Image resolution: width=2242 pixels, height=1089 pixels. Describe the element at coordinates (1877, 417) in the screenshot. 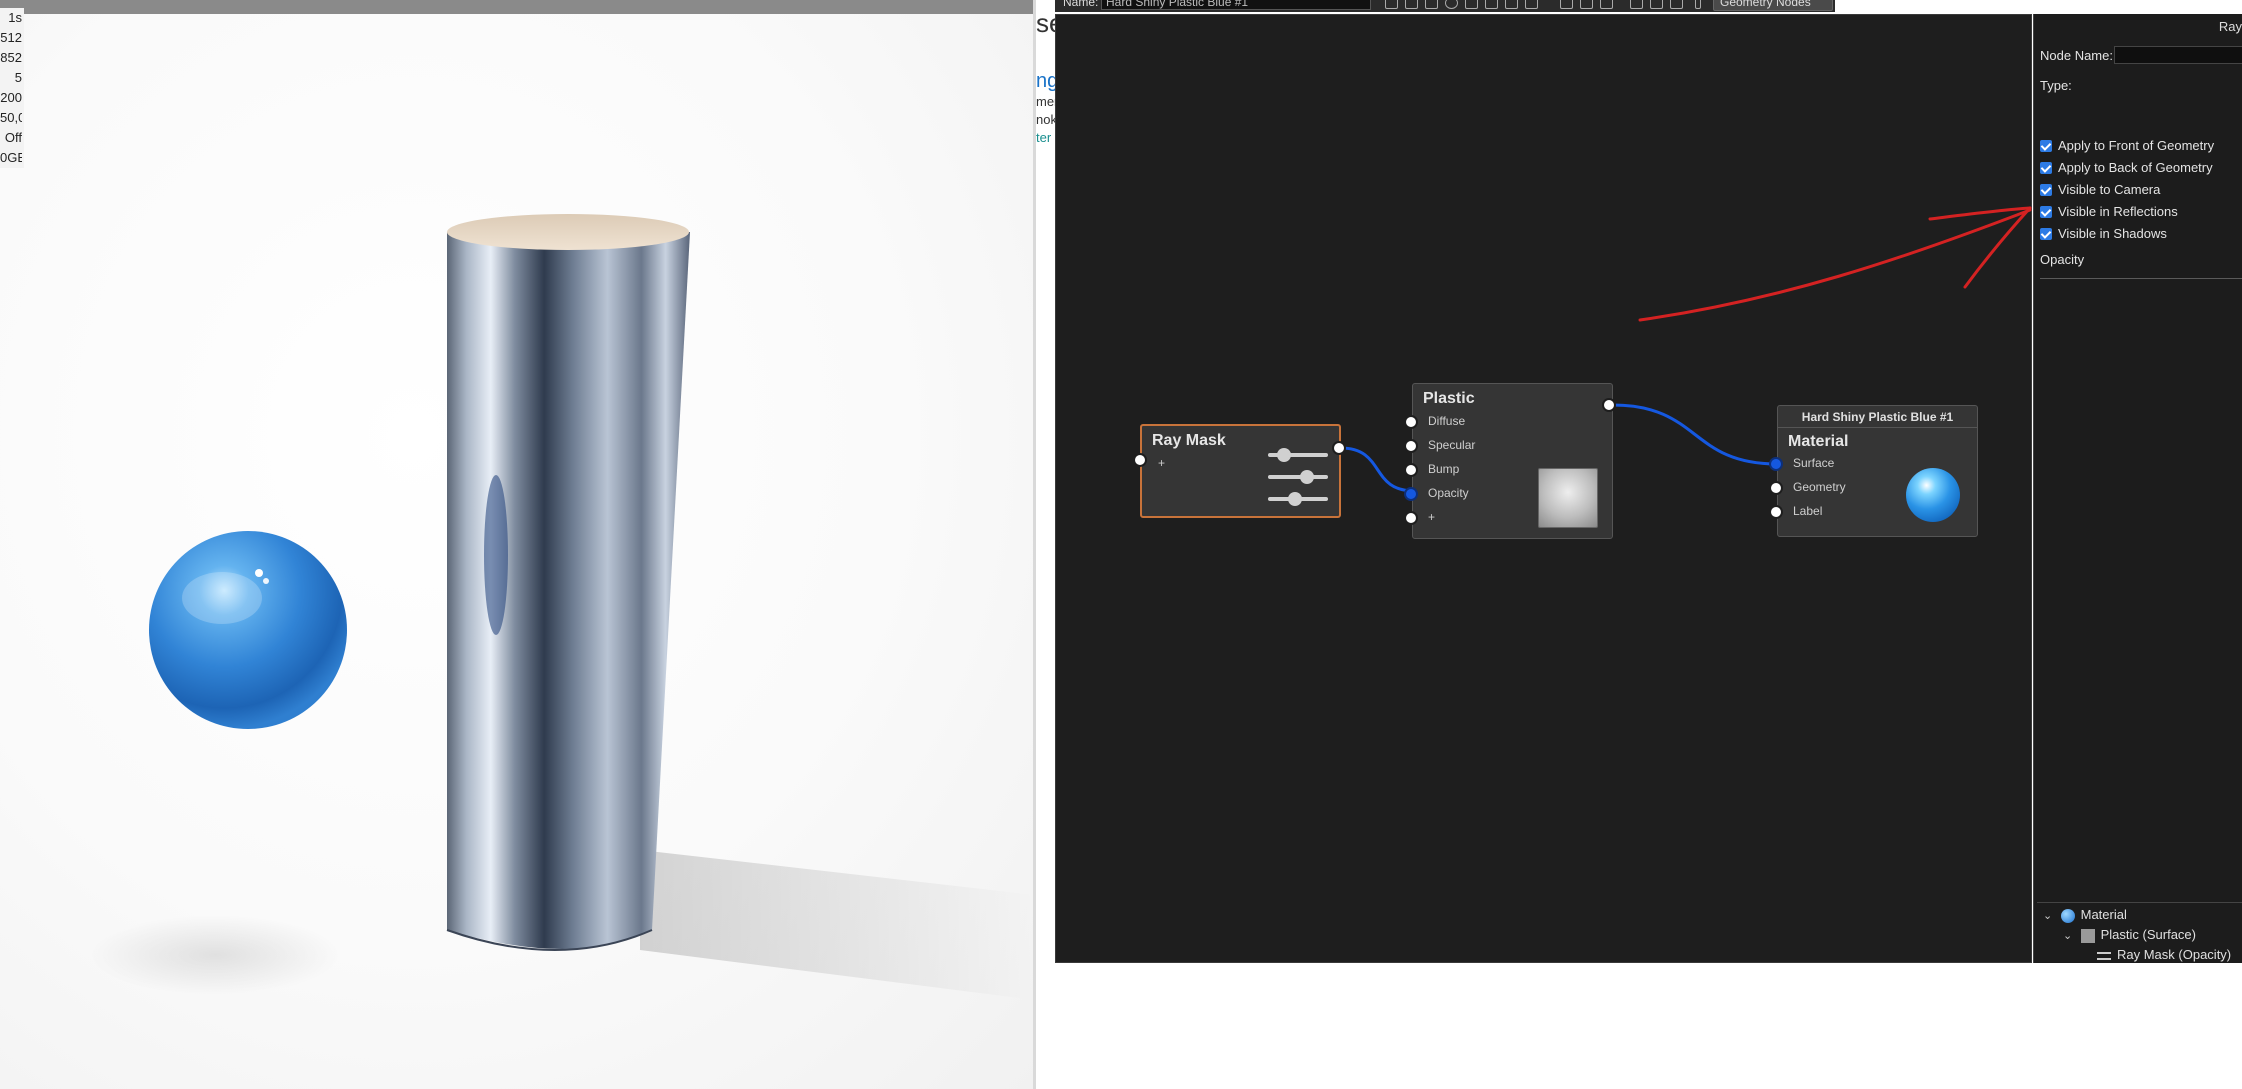

I see `material-node-header: Hard Shiny Plastic Blue #1` at that location.